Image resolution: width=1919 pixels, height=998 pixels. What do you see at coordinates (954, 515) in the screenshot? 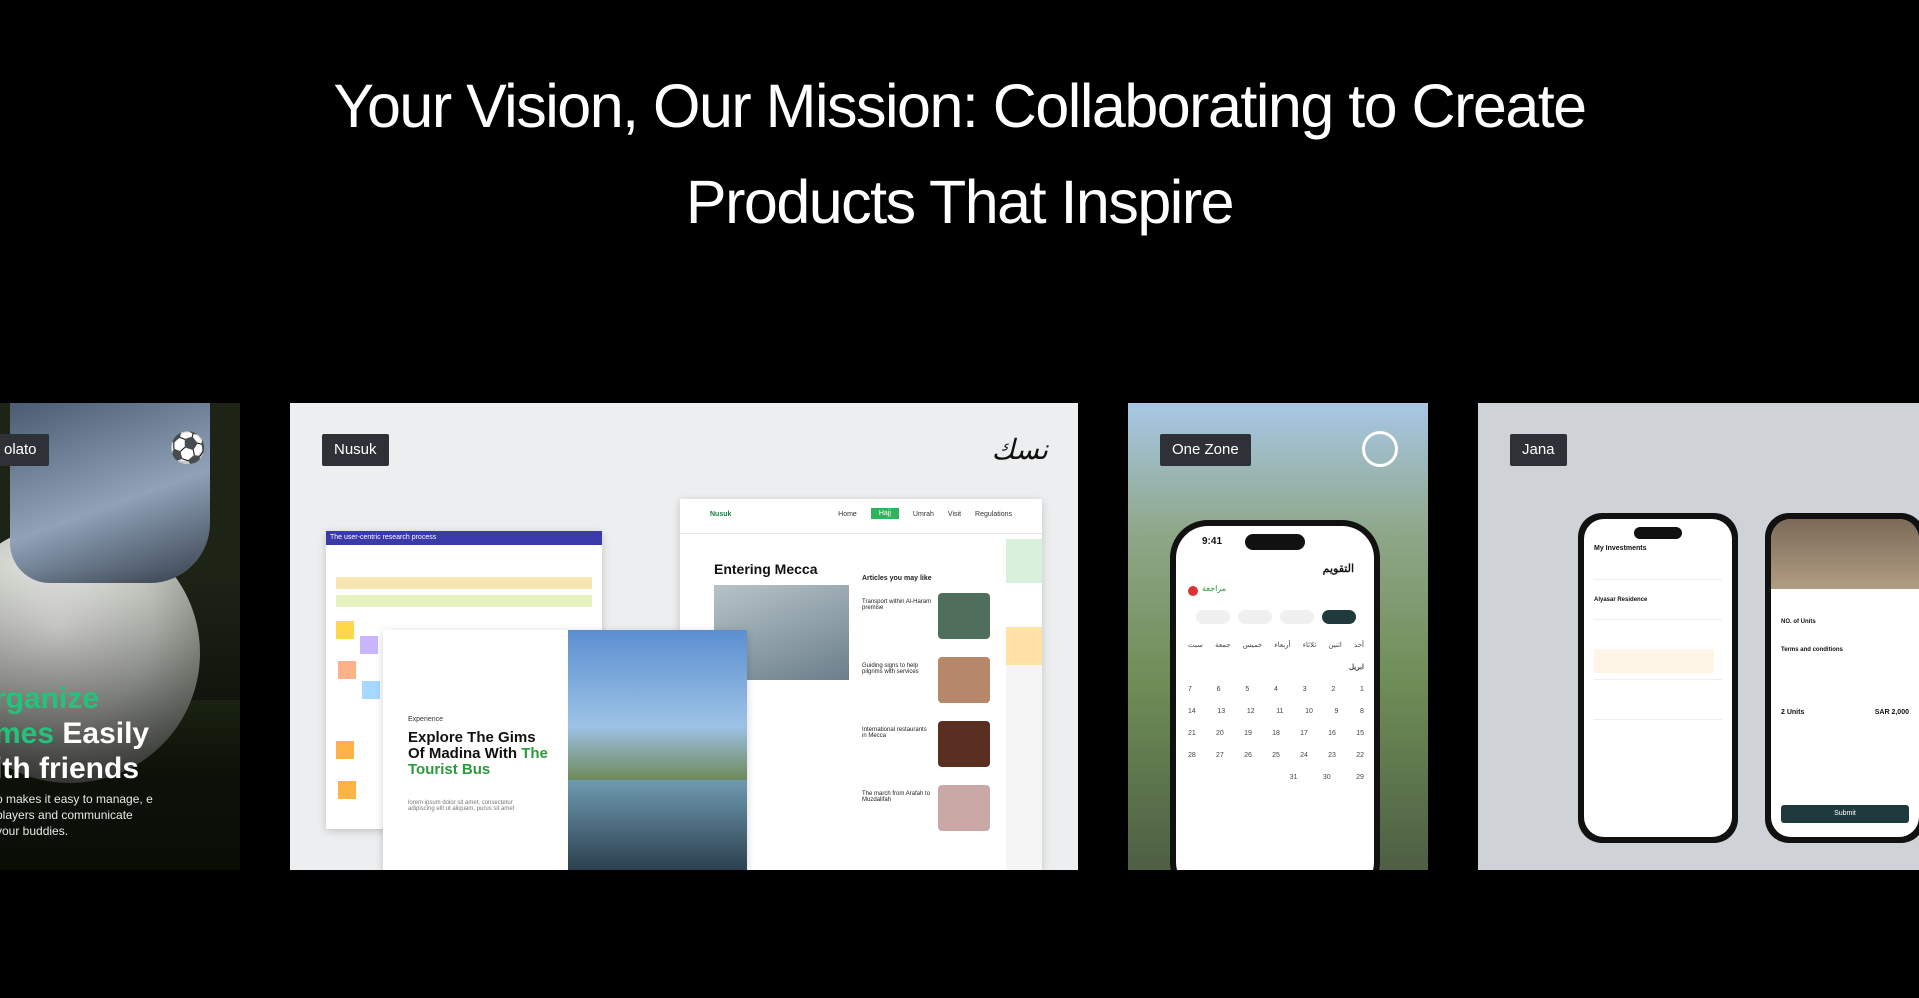
I see `nav-visit: Visit` at bounding box center [954, 515].